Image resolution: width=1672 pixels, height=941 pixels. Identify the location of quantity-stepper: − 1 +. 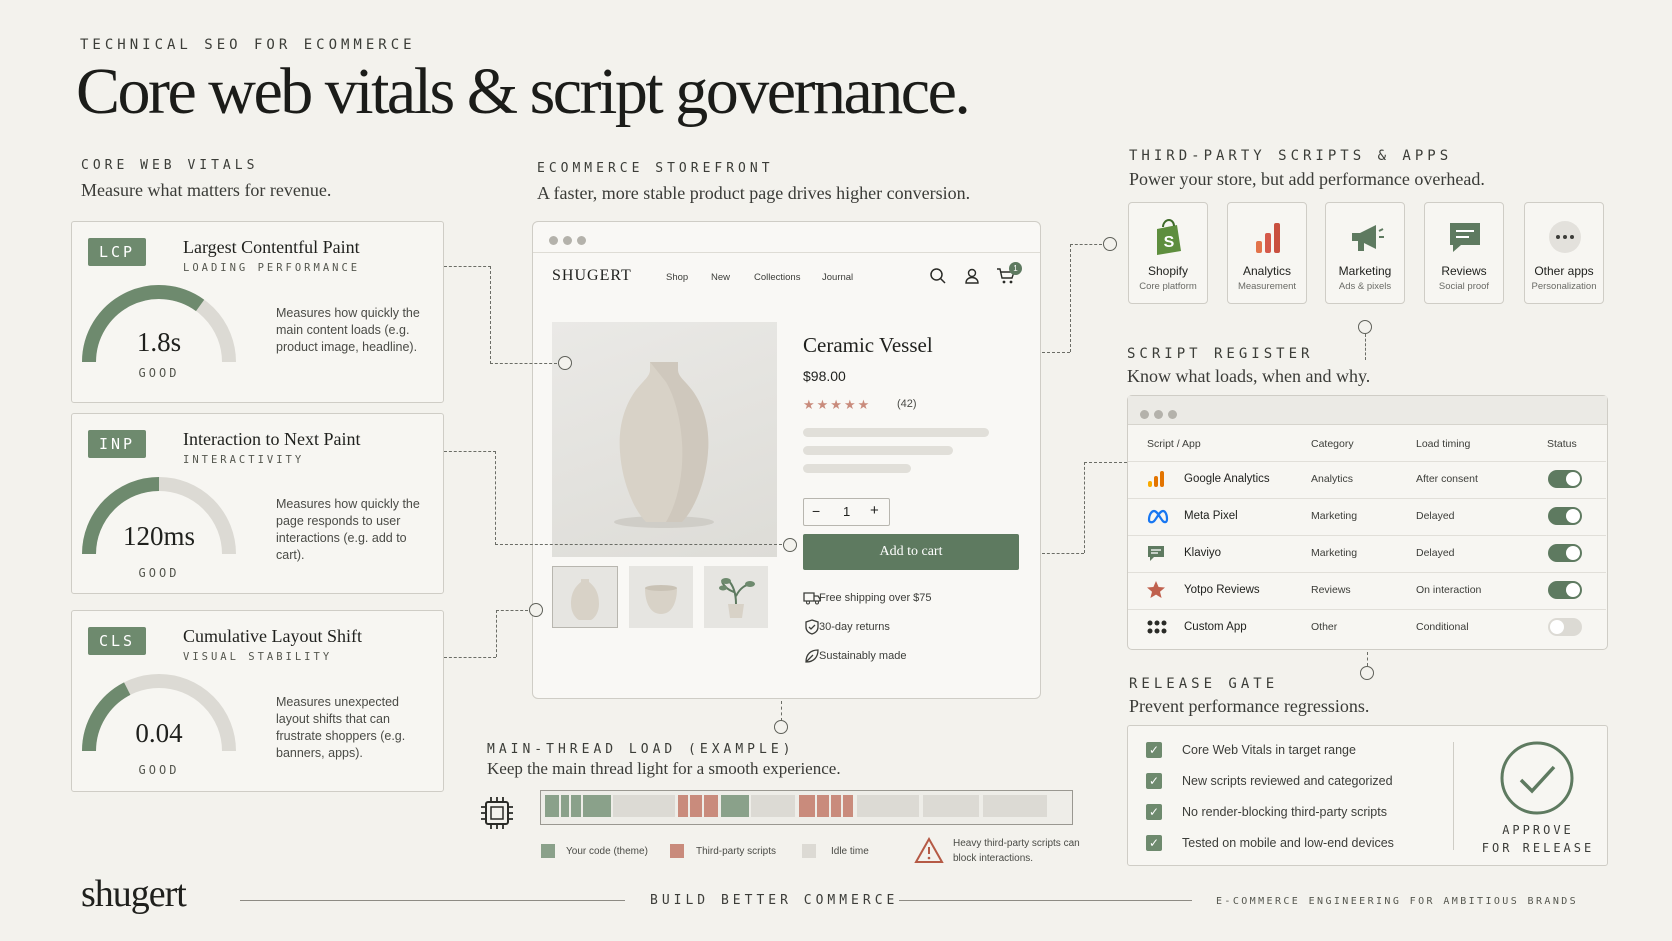
(846, 512).